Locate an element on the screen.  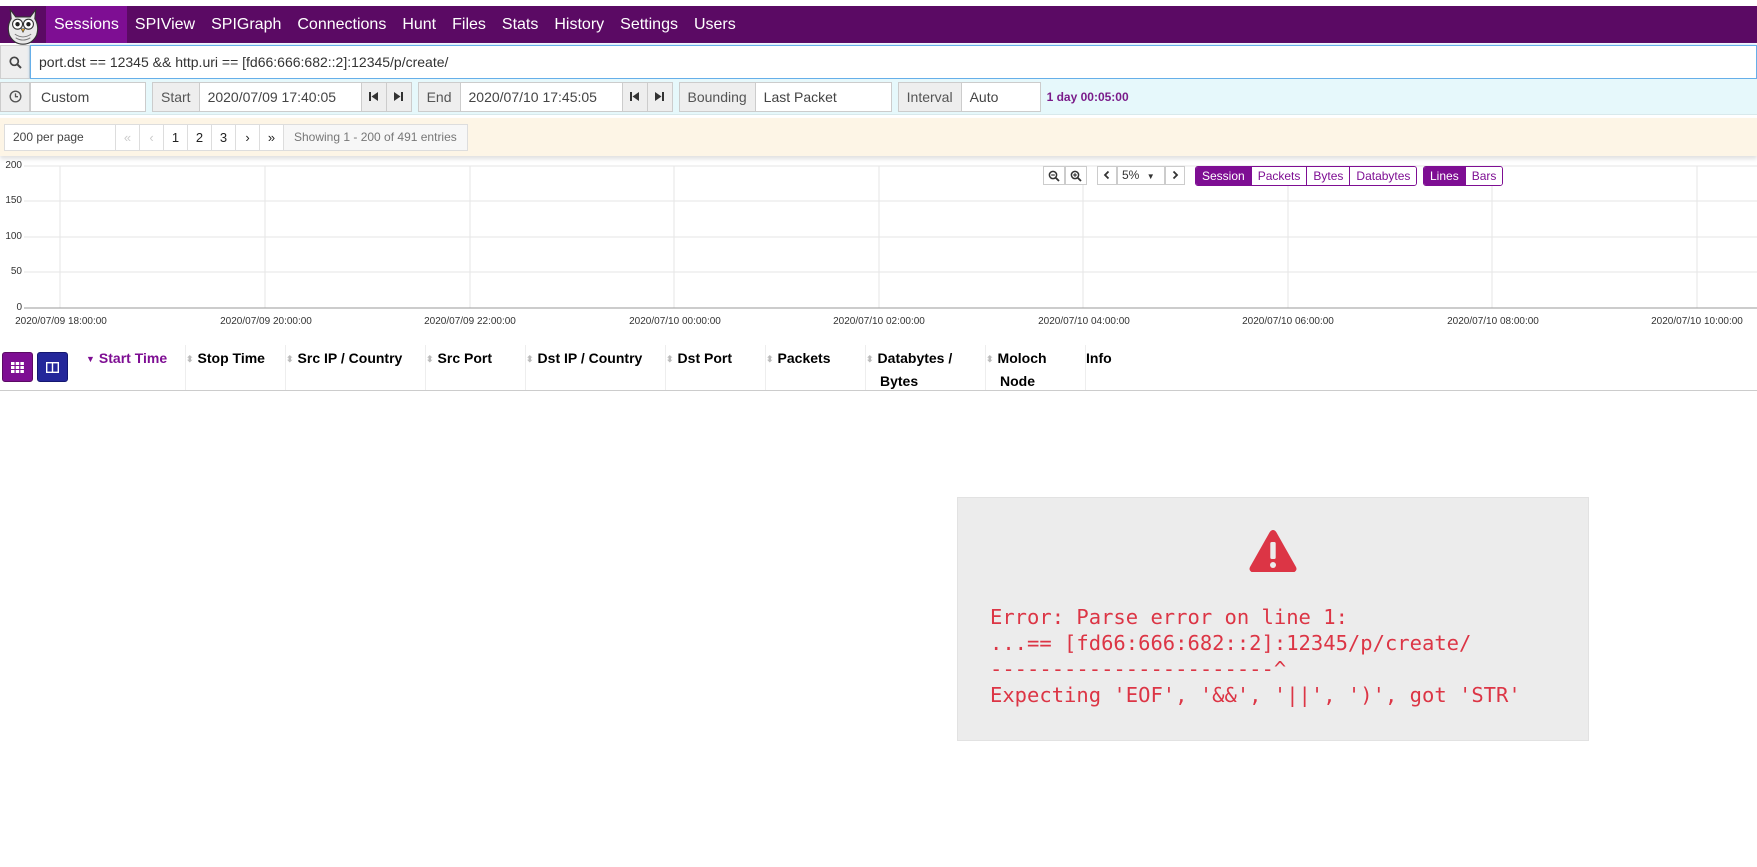
time-duration: 1 day 00:05:00 is located at coordinates (1087, 96).